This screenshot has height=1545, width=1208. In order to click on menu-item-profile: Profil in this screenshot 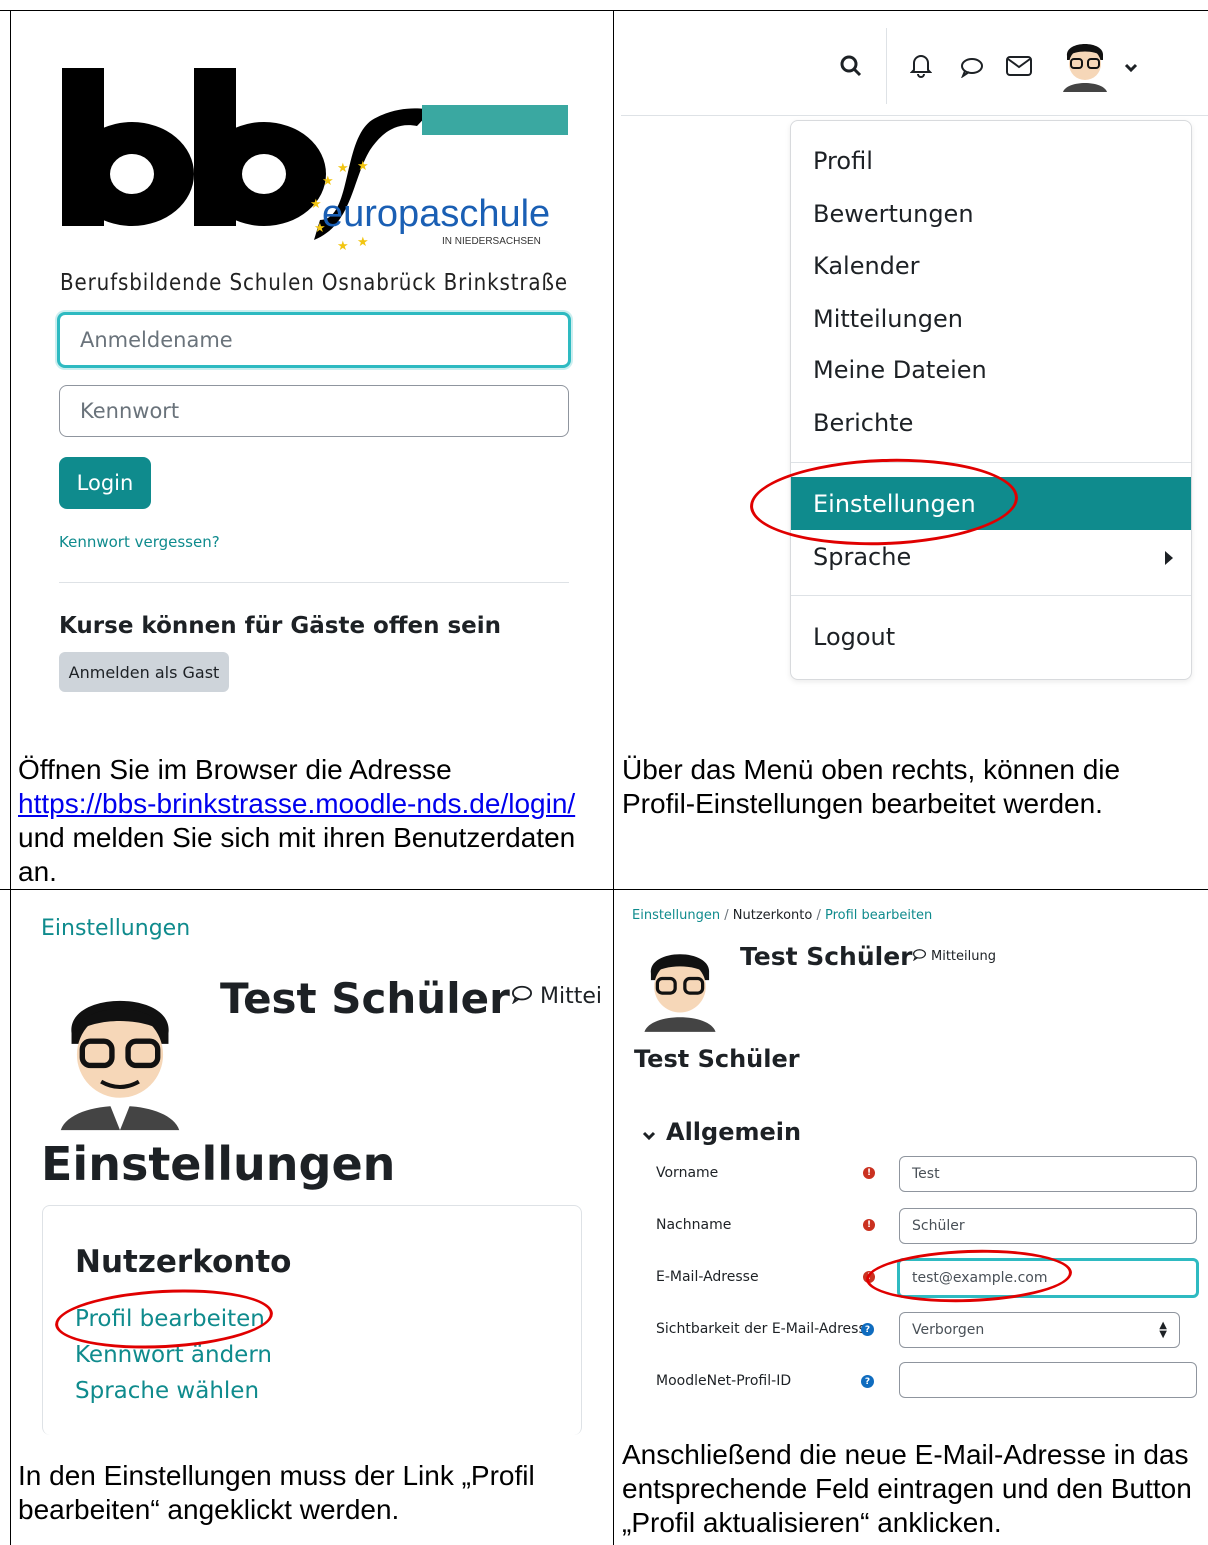, I will do `click(843, 161)`.